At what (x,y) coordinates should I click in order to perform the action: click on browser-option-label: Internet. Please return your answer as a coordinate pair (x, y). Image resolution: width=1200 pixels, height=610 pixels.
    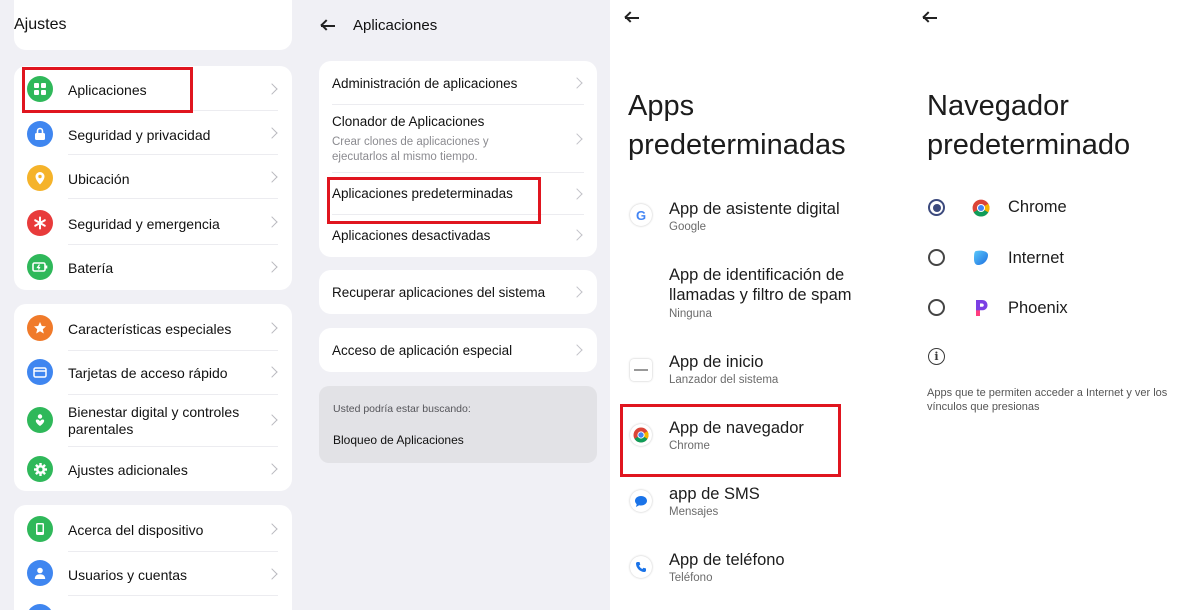
    Looking at the image, I should click on (1036, 258).